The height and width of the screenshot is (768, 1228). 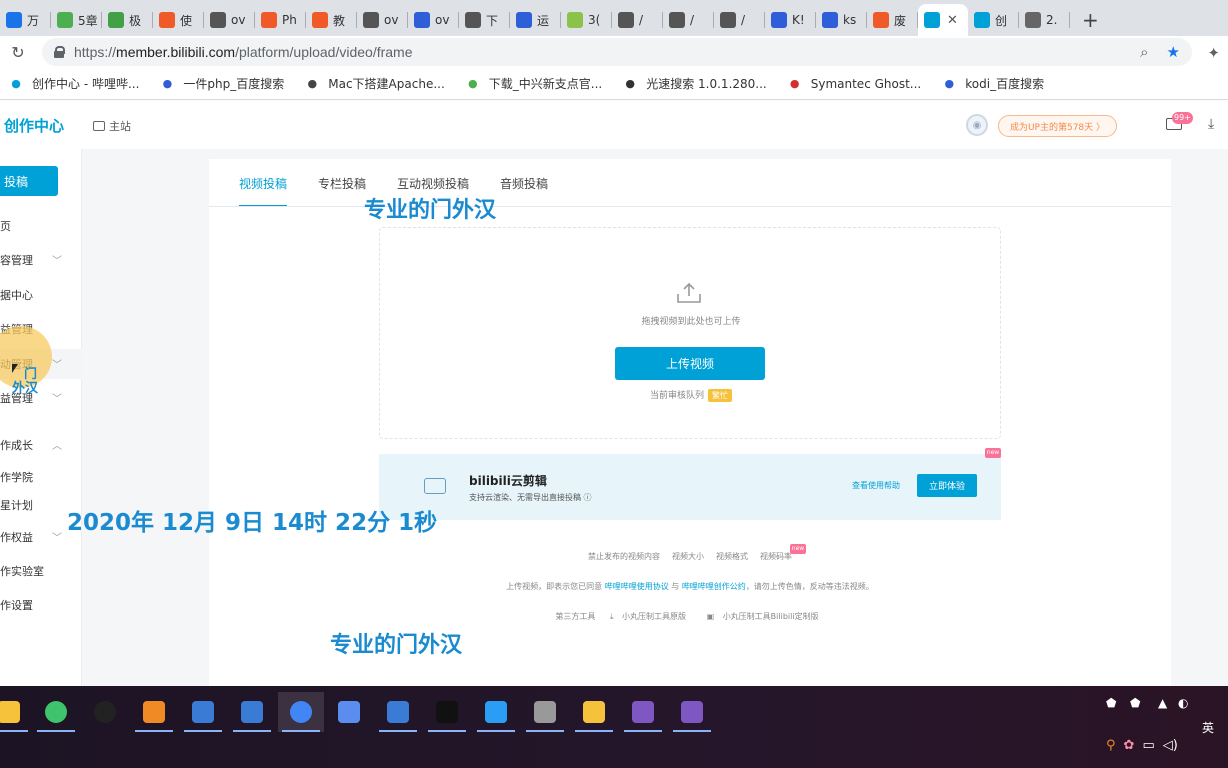 What do you see at coordinates (16, 260) in the screenshot?
I see `sidebar-item-label: 容管理` at bounding box center [16, 260].